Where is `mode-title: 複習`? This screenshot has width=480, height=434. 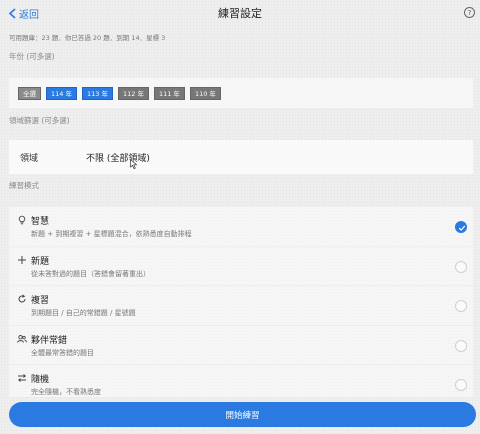
mode-title: 複習 is located at coordinates (40, 301).